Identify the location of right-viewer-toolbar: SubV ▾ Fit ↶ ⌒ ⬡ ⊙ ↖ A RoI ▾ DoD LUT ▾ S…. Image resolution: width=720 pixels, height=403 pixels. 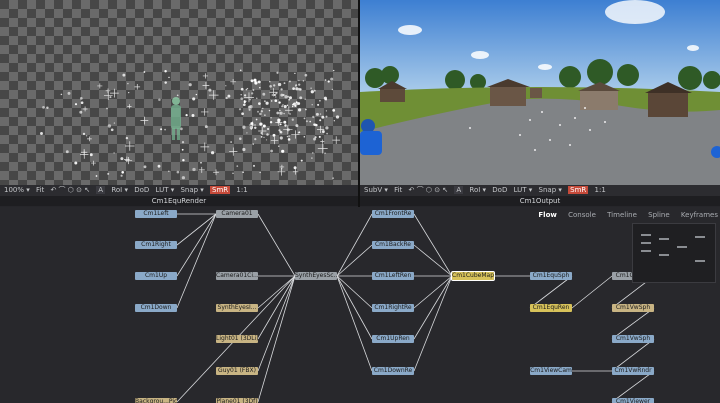
(540, 190).